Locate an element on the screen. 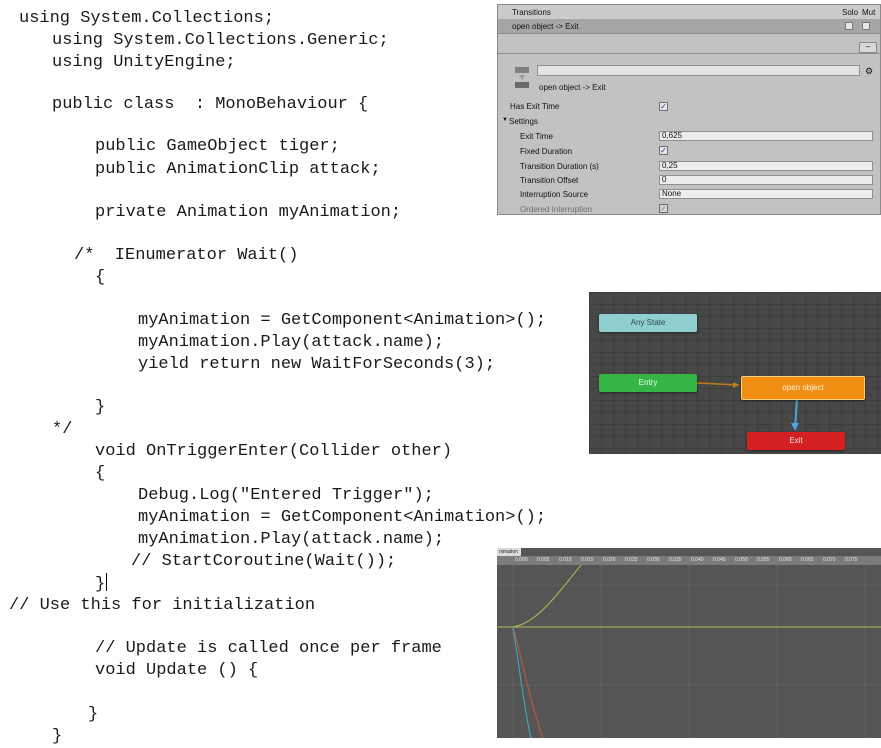 This screenshot has height=748, width=881. exit-arrow-icon is located at coordinates (795, 427).